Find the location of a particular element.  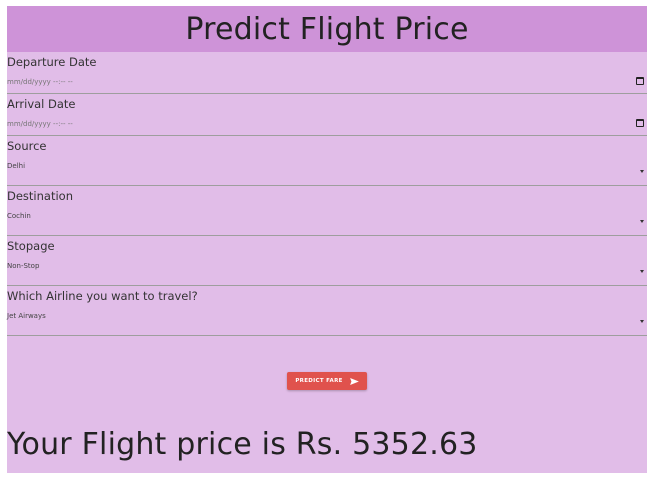

departure-date-label: Departure Date is located at coordinates (52, 62).